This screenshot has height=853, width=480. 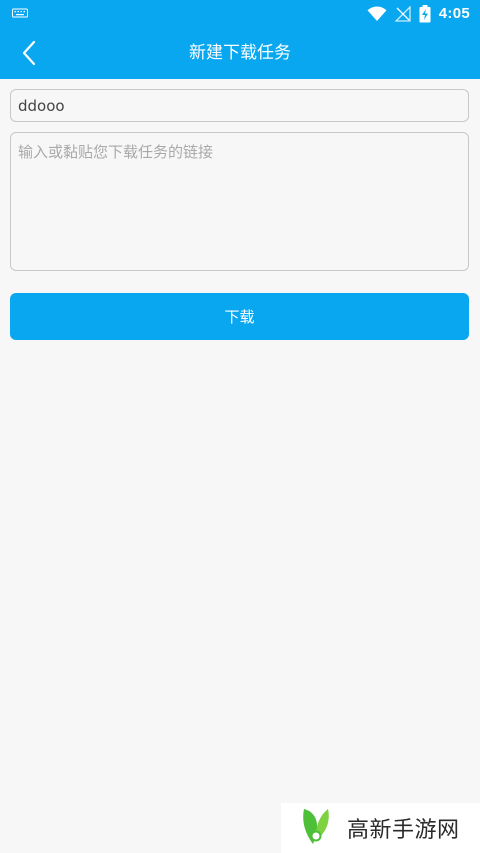 I want to click on watermark: 高新手游网, so click(x=380, y=828).